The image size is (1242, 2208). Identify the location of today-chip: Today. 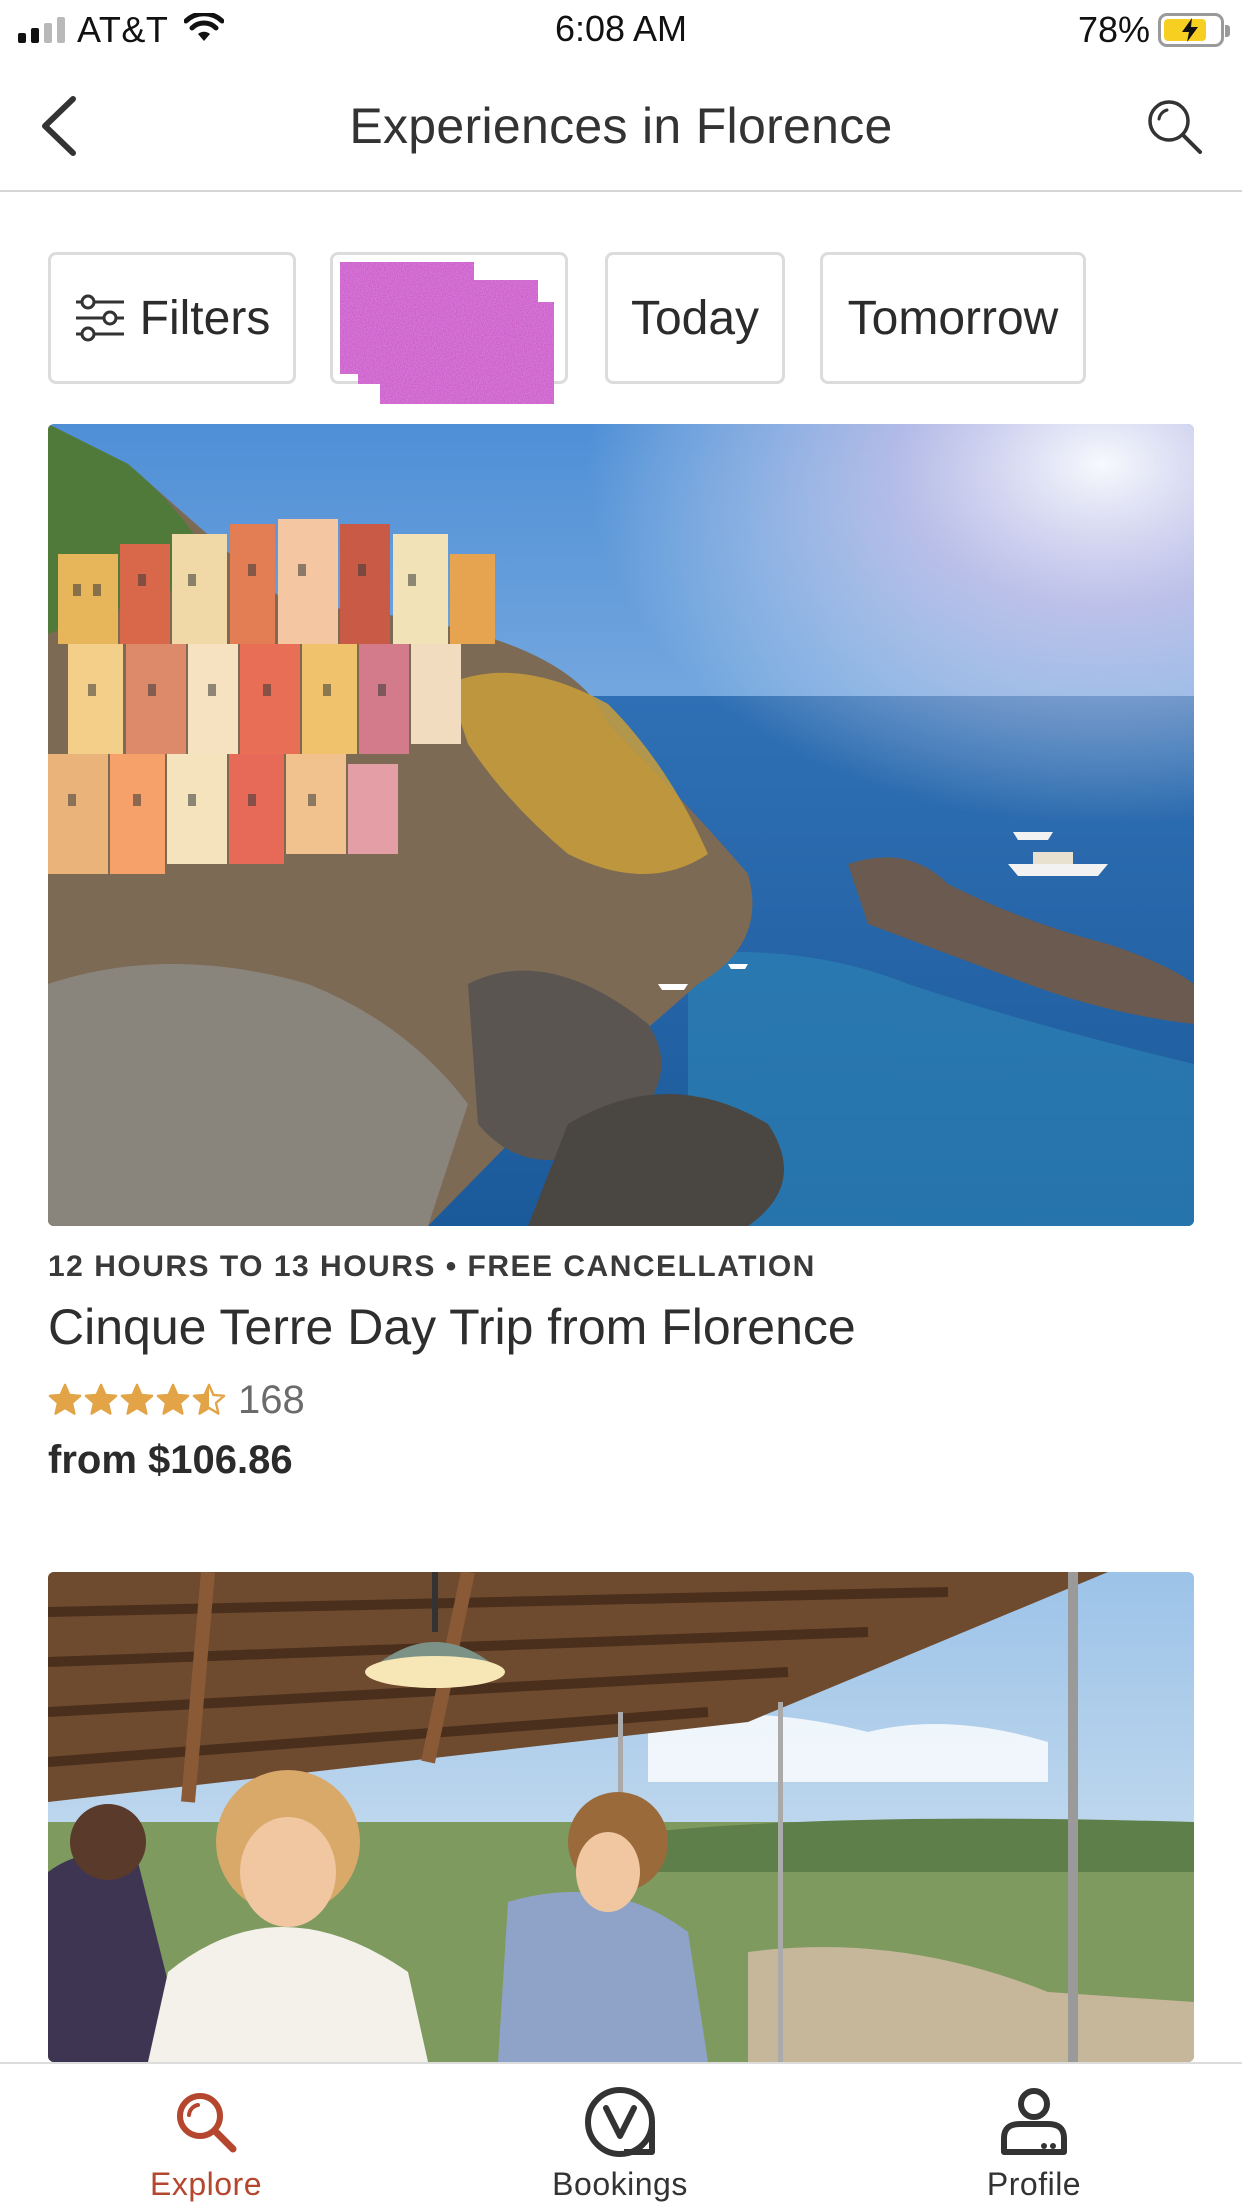
(695, 318).